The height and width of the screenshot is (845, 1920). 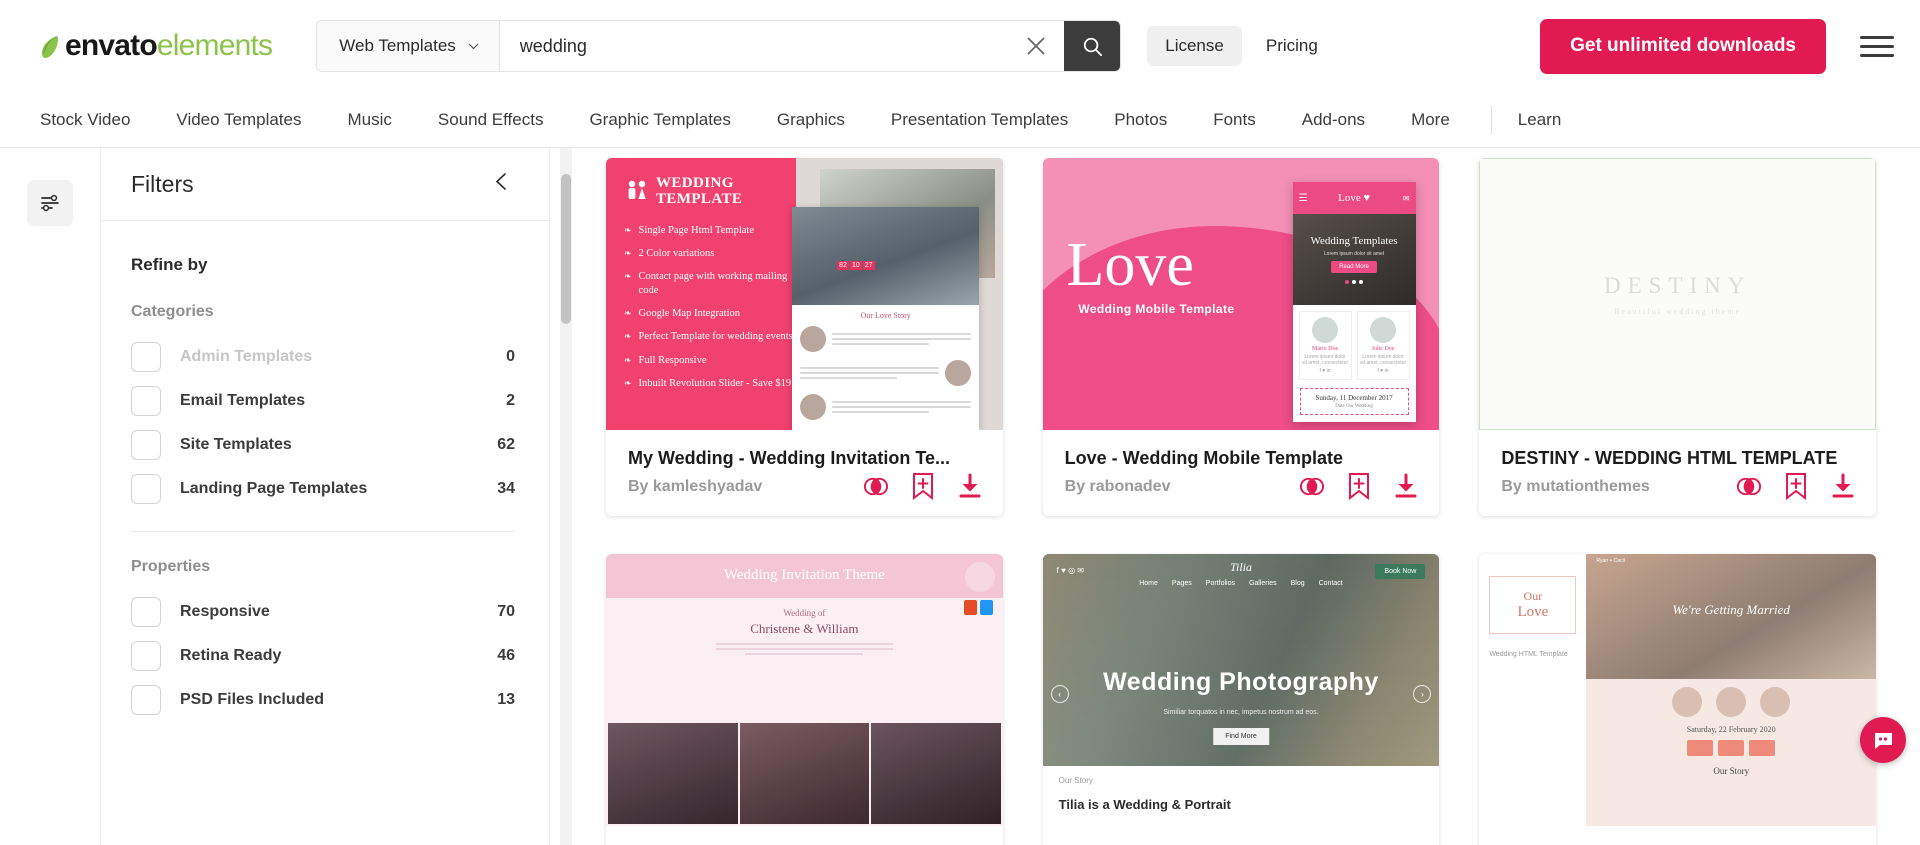 What do you see at coordinates (1610, 561) in the screenshot?
I see `thumb-names: Ryan + Cecil` at bounding box center [1610, 561].